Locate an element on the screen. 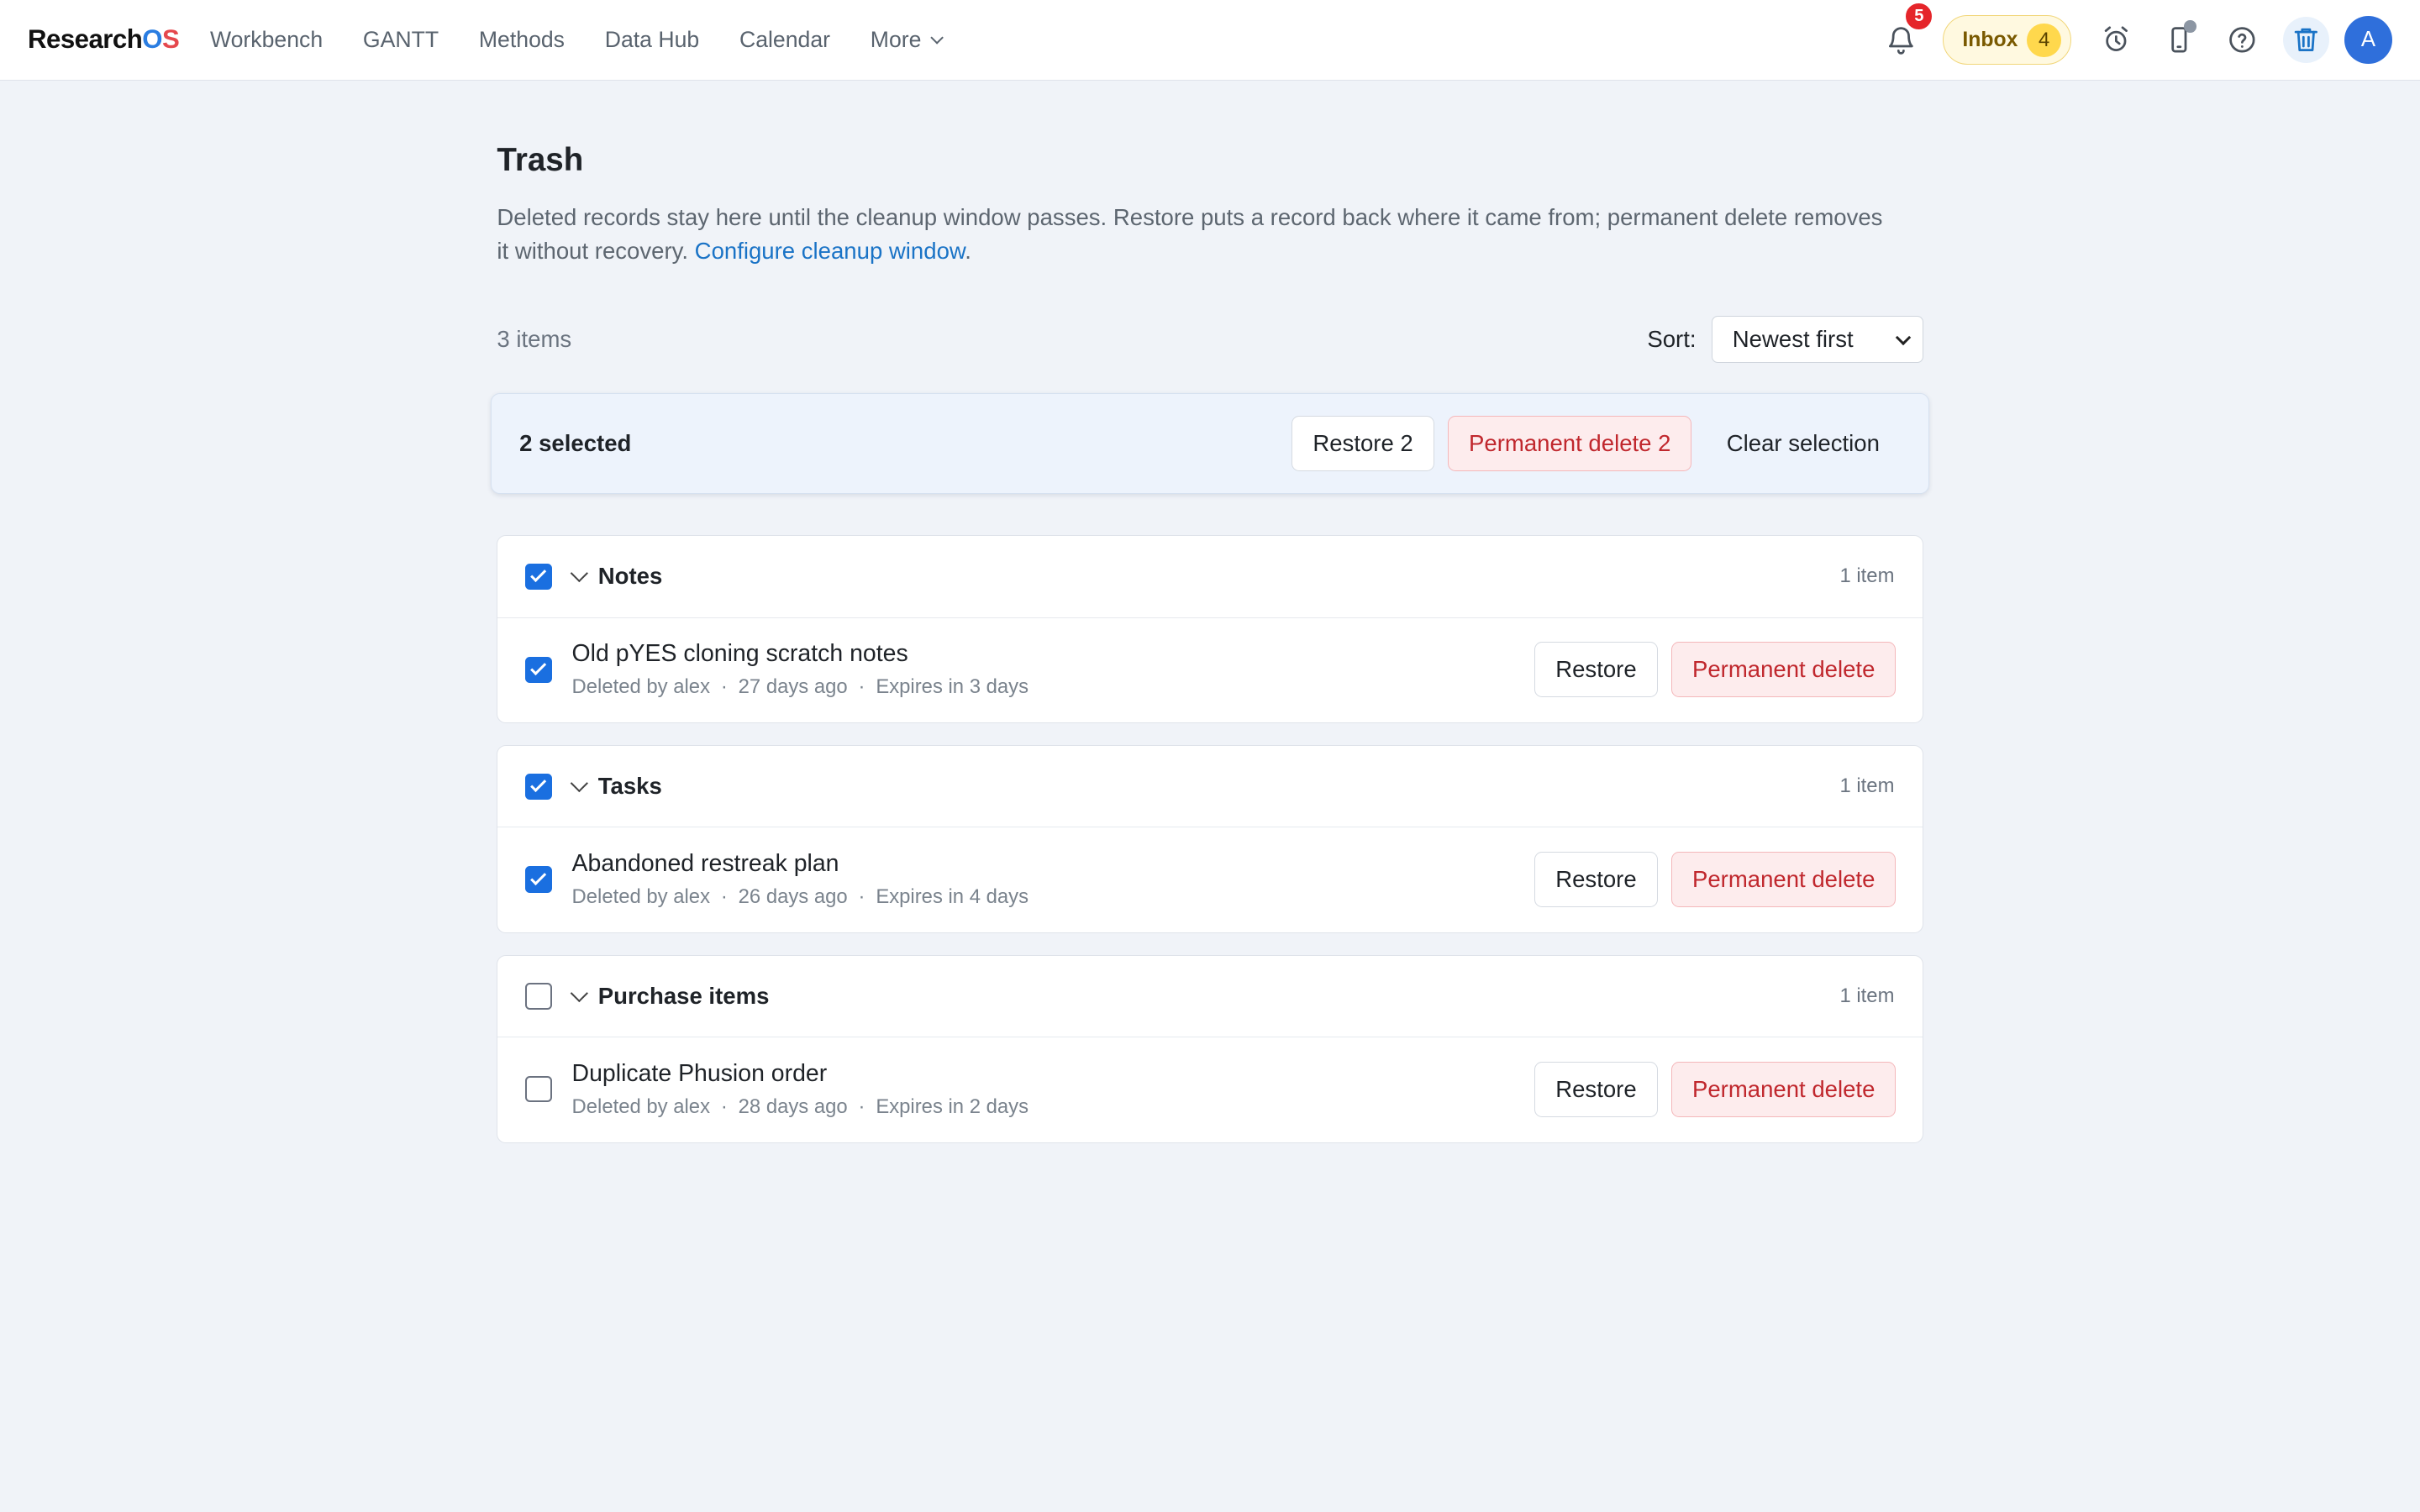 The height and width of the screenshot is (1512, 2420). deleted-age: 28 days ago is located at coordinates (793, 1106).